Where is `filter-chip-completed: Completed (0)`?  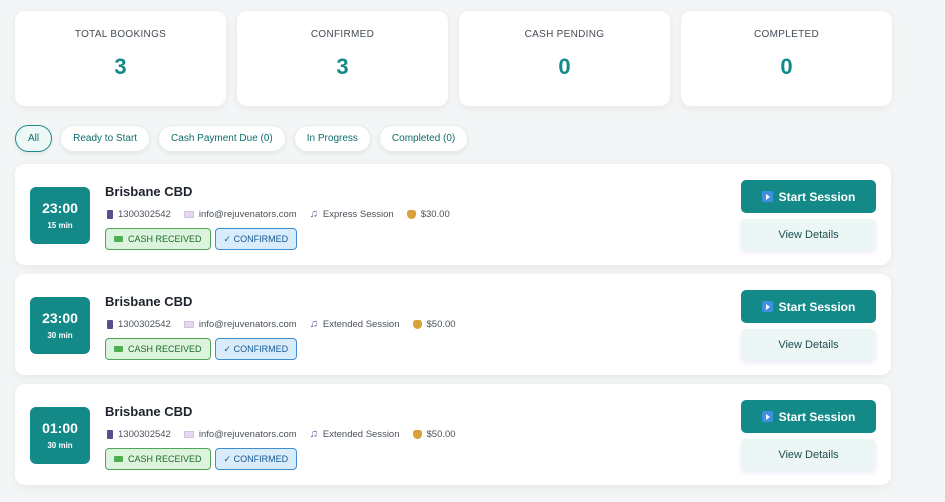 filter-chip-completed: Completed (0) is located at coordinates (423, 138).